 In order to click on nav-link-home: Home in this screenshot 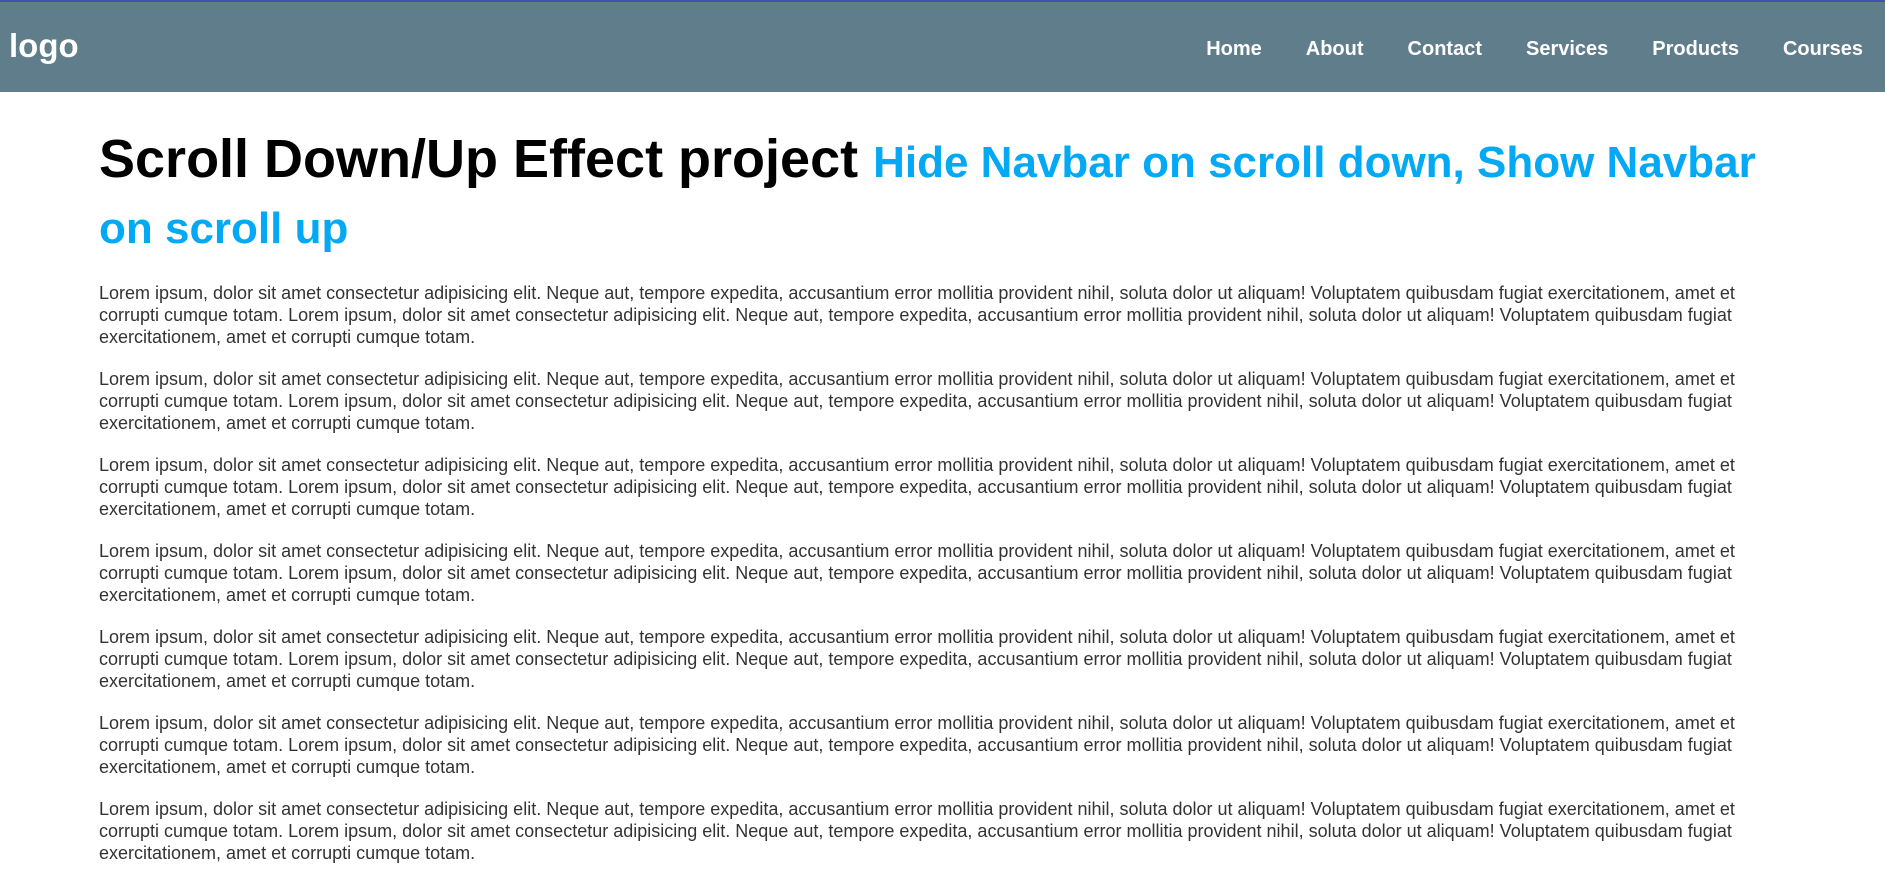, I will do `click(1234, 49)`.